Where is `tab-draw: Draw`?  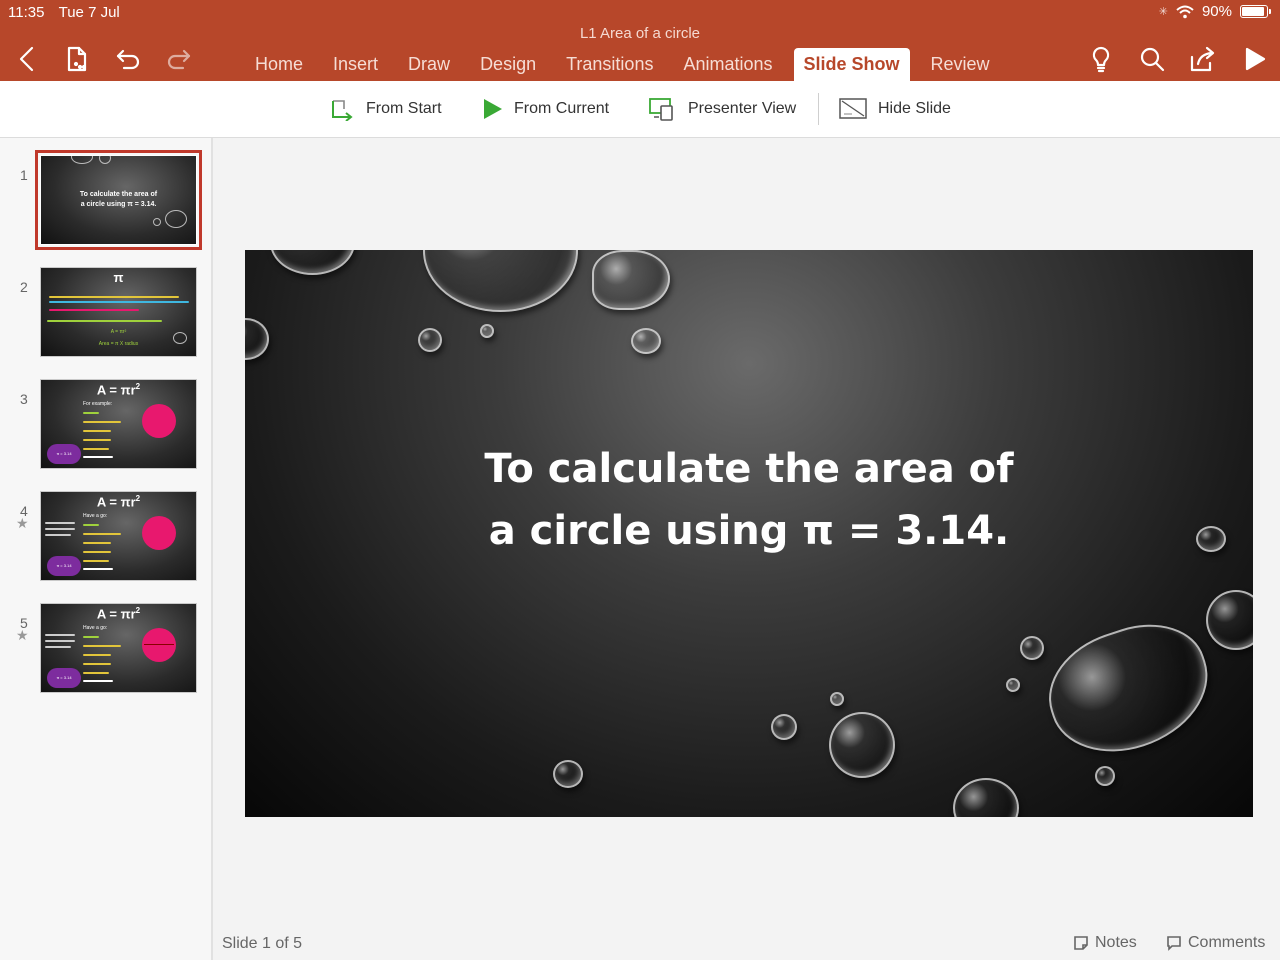
tab-draw: Draw is located at coordinates (429, 64).